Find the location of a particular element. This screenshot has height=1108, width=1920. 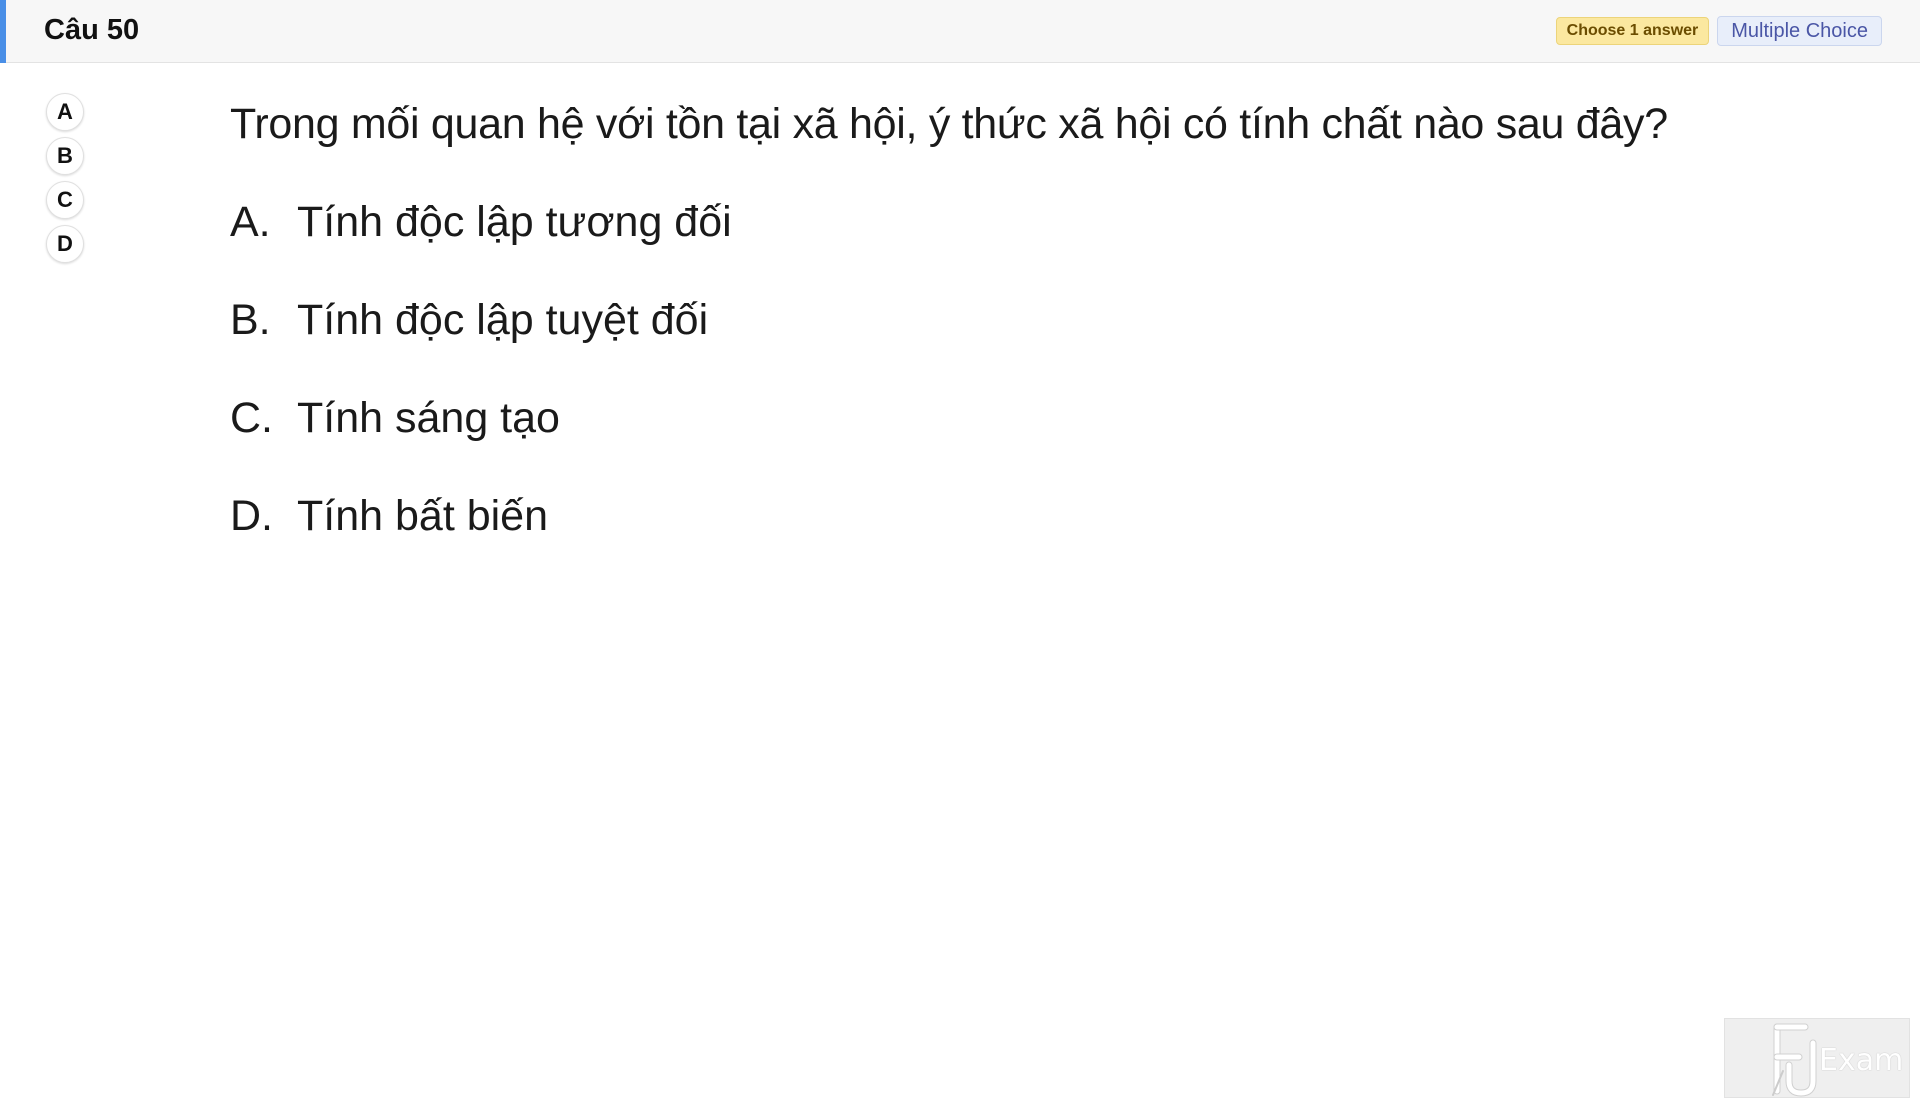

option-a: A. Tính độc lập tương đối is located at coordinates (949, 222).